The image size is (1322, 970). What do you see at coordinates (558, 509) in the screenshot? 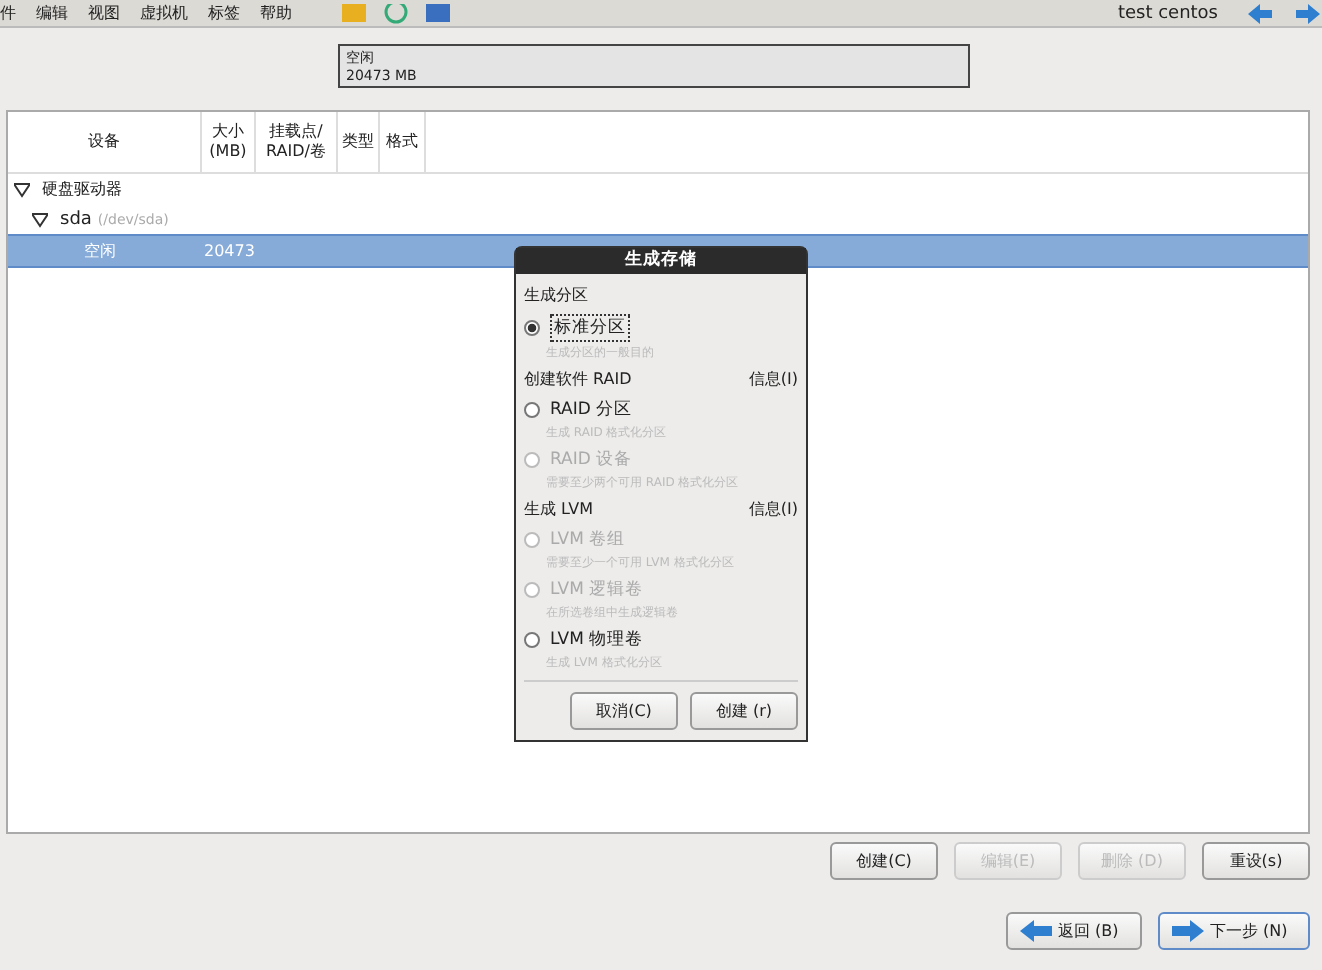
I see `section-heading: 生成 LVM` at bounding box center [558, 509].